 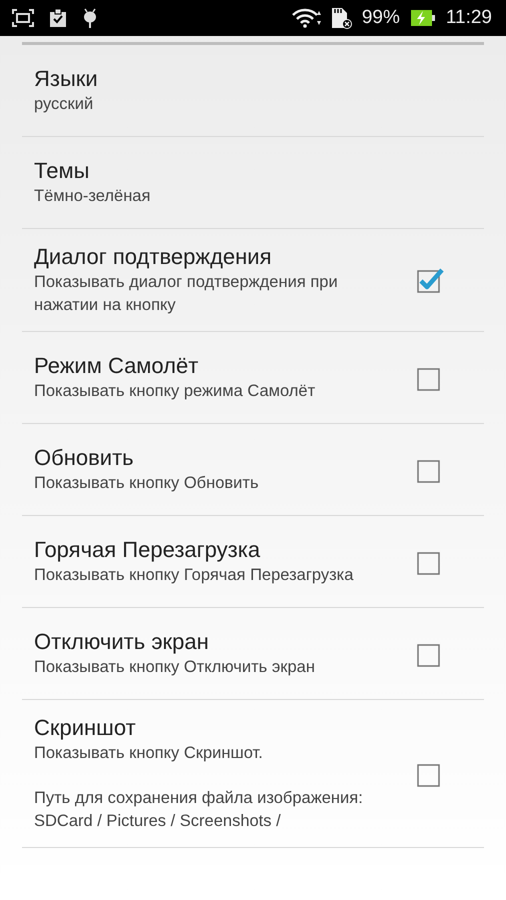 What do you see at coordinates (117, 366) in the screenshot?
I see `setting-title: Режим Самолёт` at bounding box center [117, 366].